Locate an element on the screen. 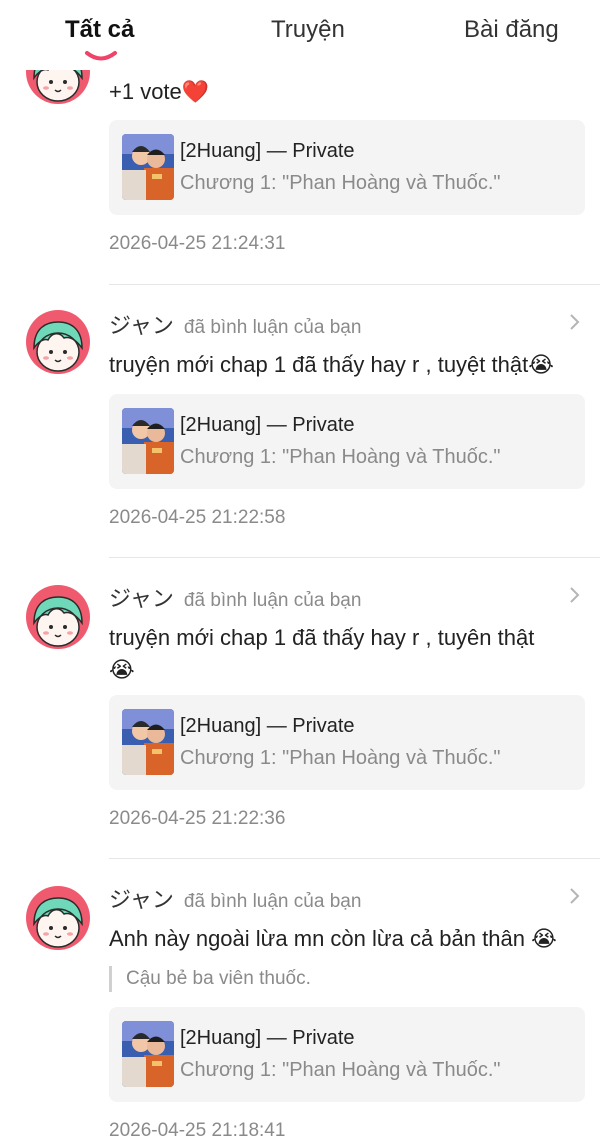 The height and width of the screenshot is (1147, 600). quoted-text: Cậu bẻ ba viên thuốc. is located at coordinates (210, 979).